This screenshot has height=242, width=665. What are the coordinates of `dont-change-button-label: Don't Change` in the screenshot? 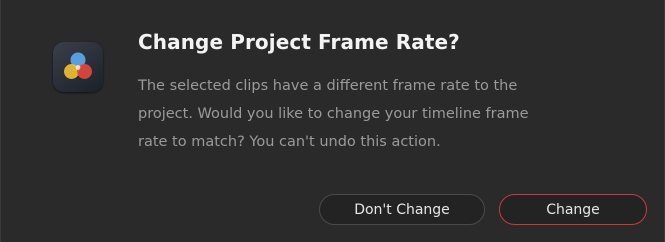 It's located at (402, 209).